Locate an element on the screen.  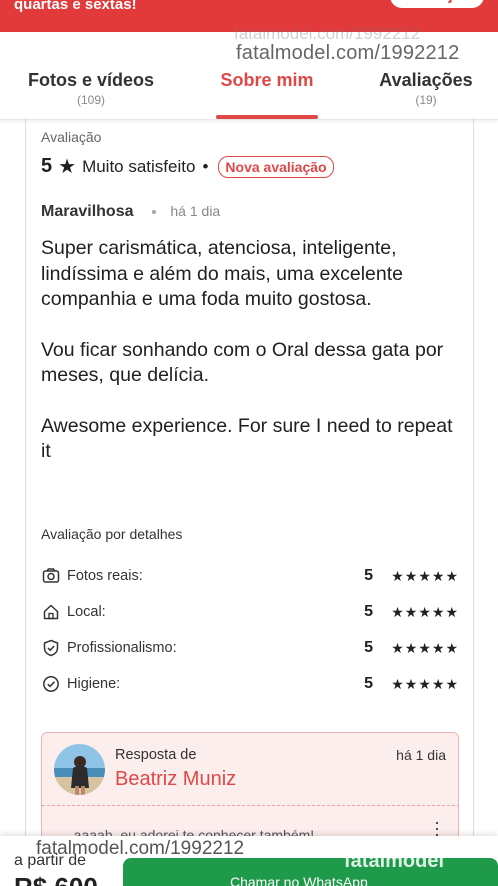
review-section-label: Avaliação is located at coordinates (71, 137).